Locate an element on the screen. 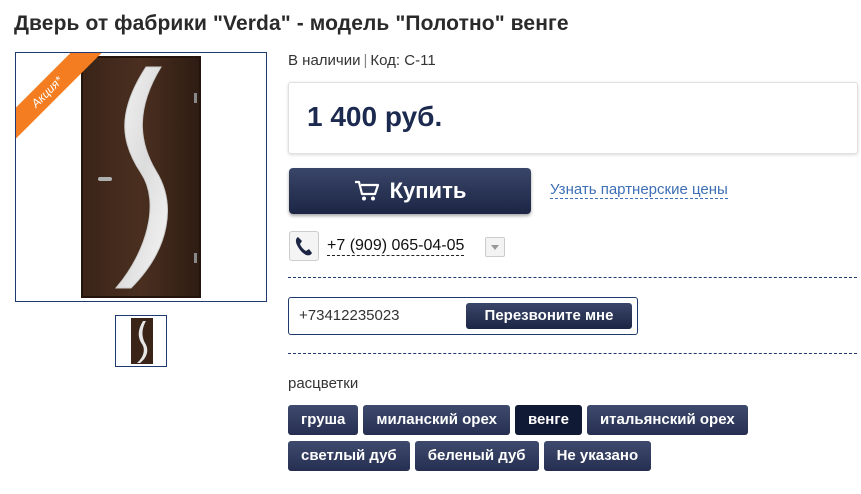 The height and width of the screenshot is (494, 861). color-chip-grusha: груша is located at coordinates (323, 420).